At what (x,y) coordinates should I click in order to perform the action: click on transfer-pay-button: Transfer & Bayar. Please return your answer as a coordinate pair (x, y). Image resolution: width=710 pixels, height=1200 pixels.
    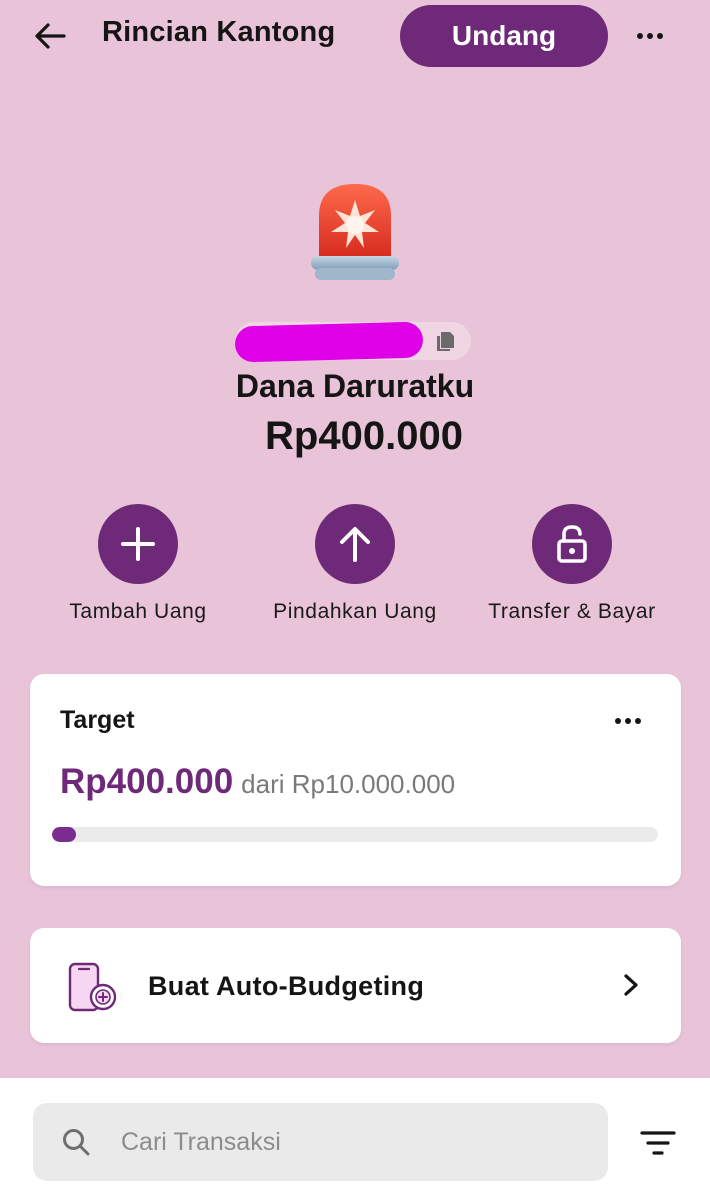
    Looking at the image, I should click on (572, 564).